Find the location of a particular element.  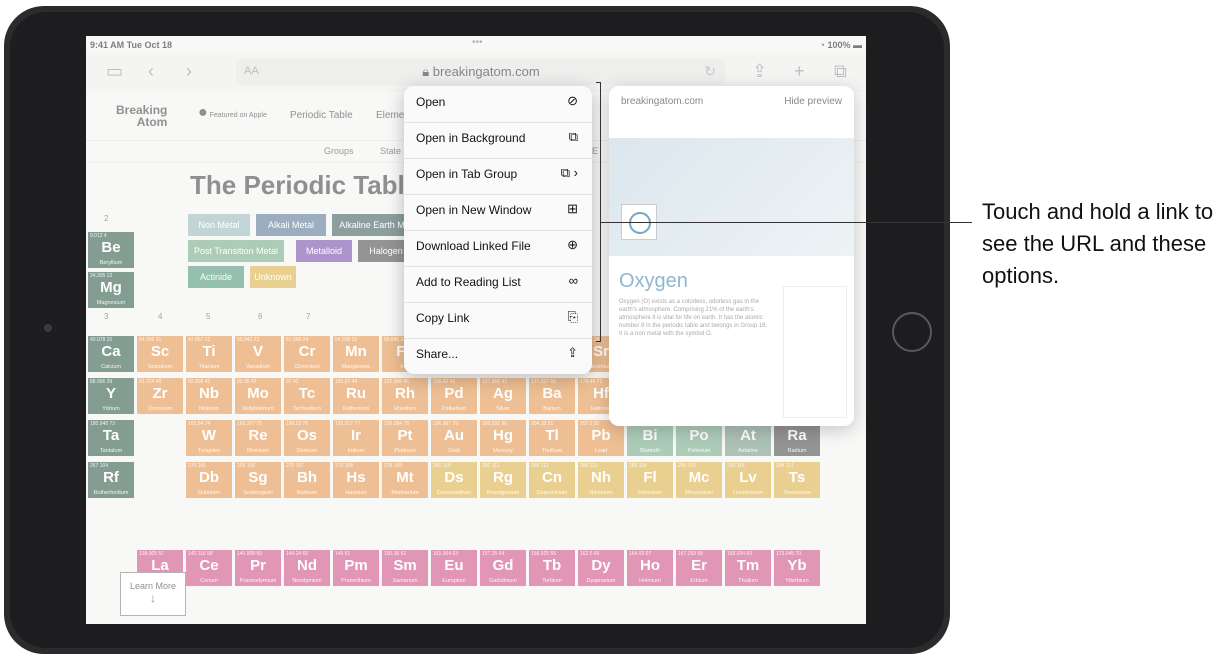

element-tile: 88.906 39 Y Yttrium is located at coordinates (111, 396).